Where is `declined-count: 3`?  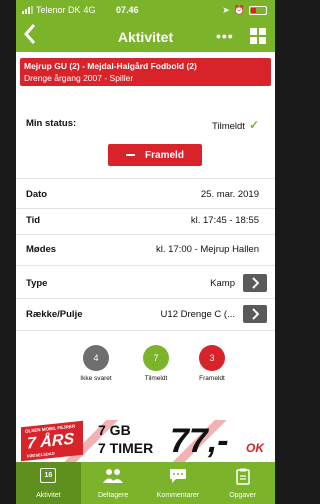
declined-count: 3 is located at coordinates (212, 358).